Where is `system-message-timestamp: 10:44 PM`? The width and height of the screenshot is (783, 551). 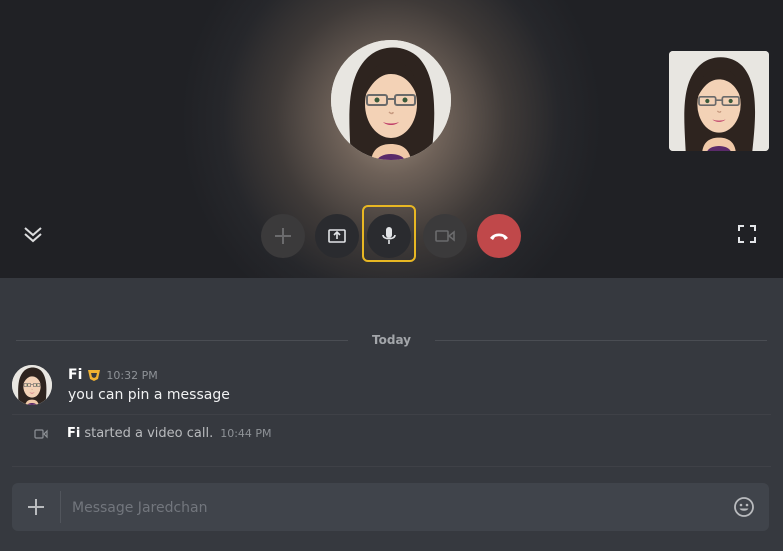
system-message-timestamp: 10:44 PM is located at coordinates (246, 433).